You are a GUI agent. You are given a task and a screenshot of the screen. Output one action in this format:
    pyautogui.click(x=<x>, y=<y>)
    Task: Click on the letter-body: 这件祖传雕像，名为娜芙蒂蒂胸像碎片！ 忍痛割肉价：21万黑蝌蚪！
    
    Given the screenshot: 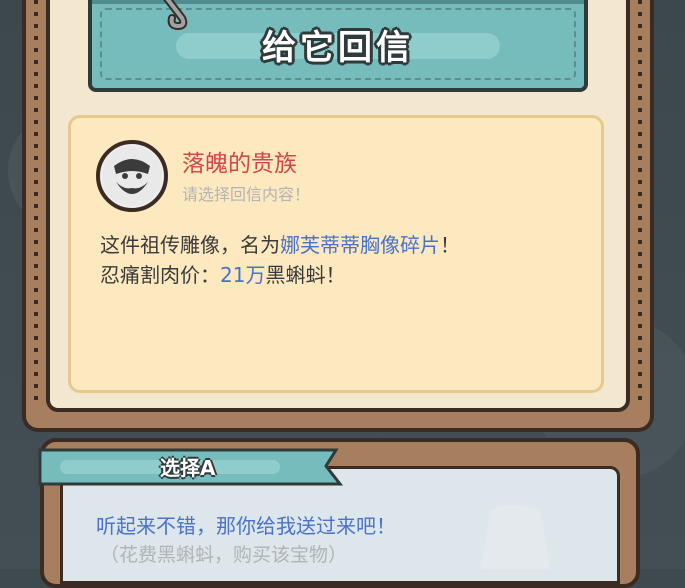 What is the action you would take?
    pyautogui.click(x=340, y=260)
    